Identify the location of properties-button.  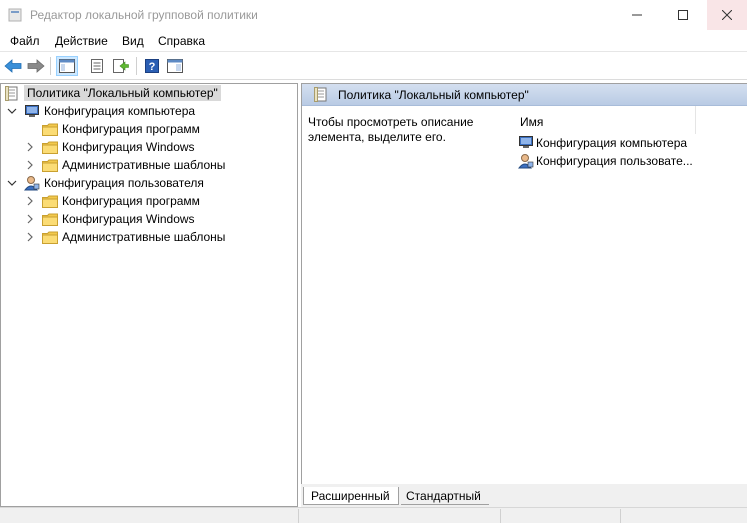
(97, 66).